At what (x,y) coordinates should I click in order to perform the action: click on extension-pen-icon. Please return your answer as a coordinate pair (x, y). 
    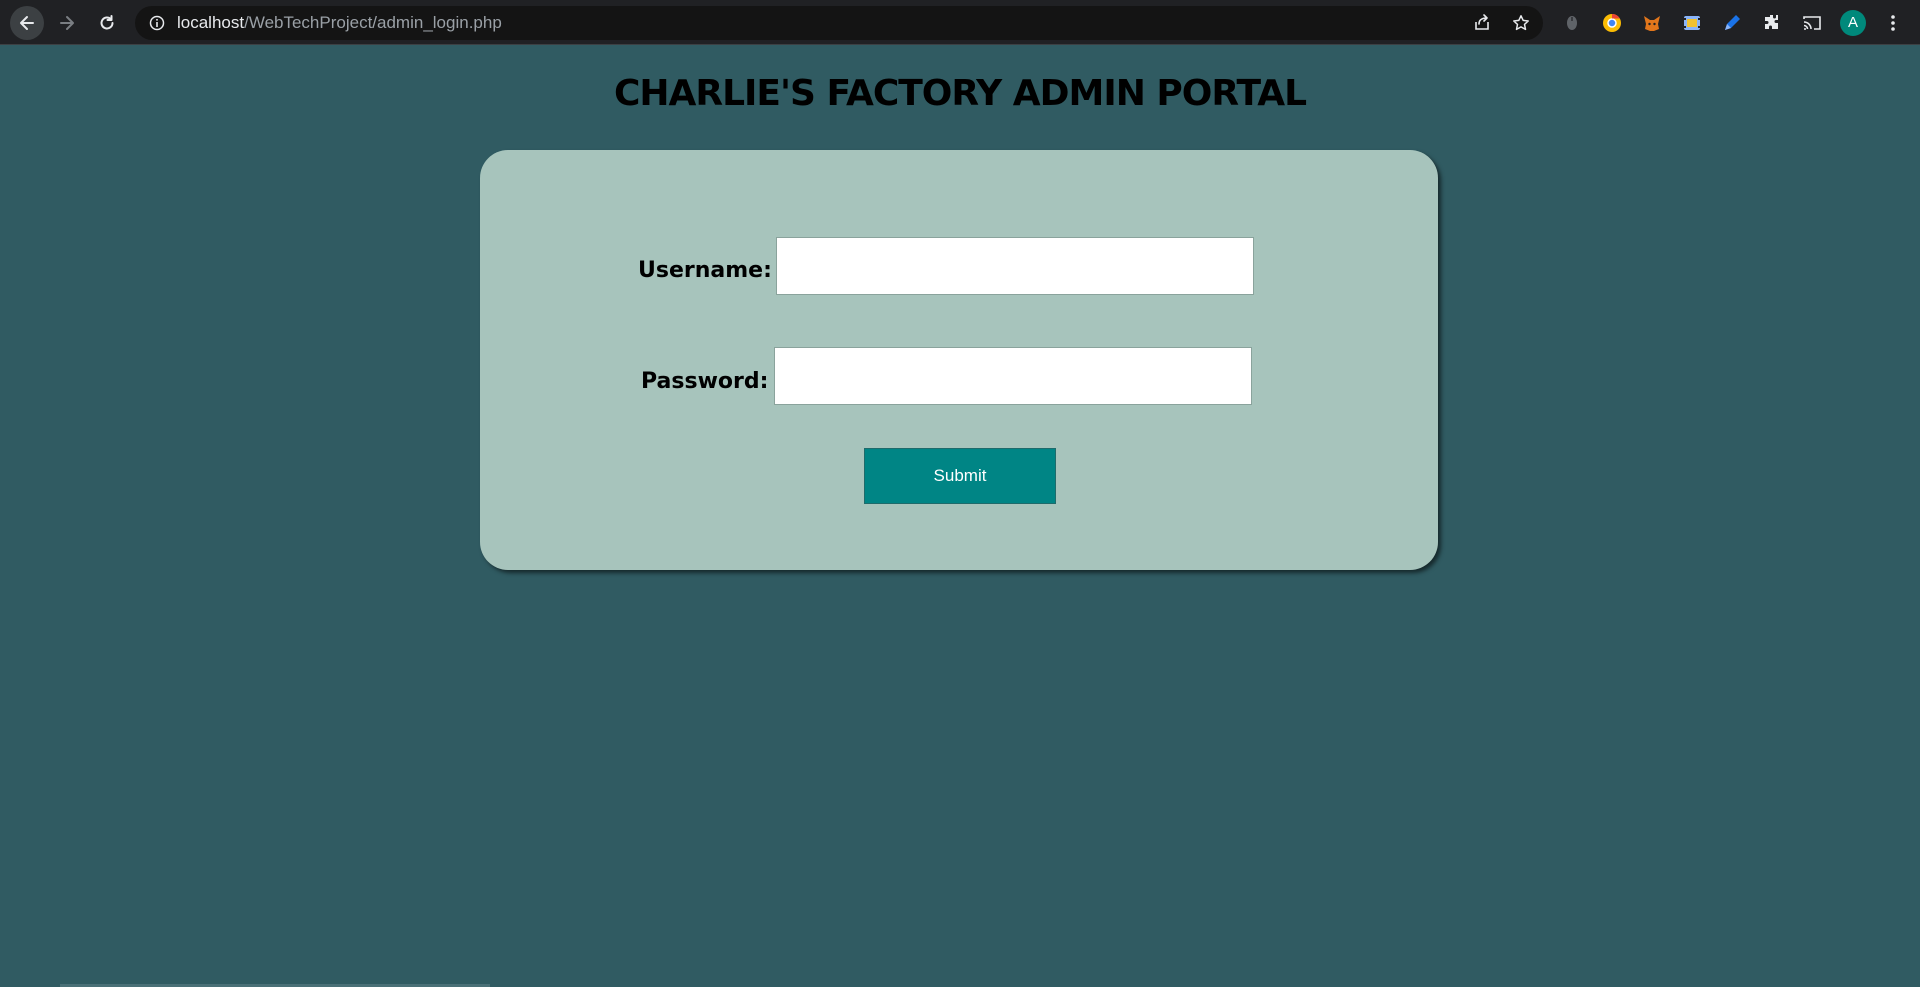
    Looking at the image, I should click on (1732, 23).